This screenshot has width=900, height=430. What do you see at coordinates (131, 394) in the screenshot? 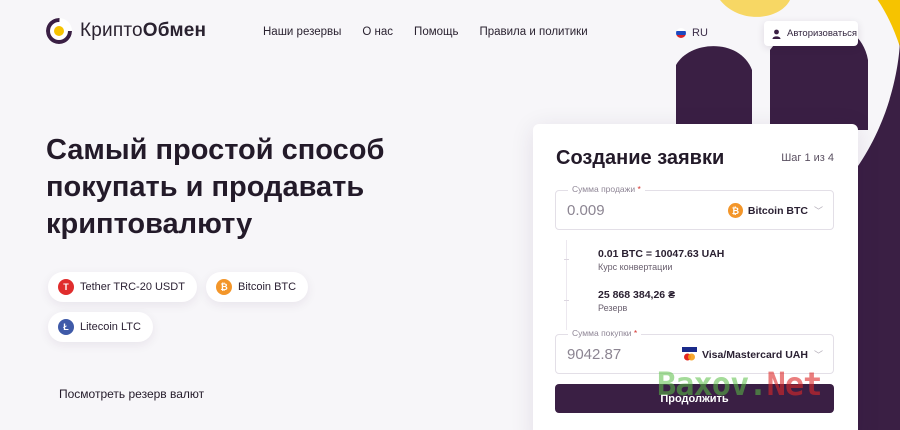
I see `view-reserves-link: Посмотреть резерв валют` at bounding box center [131, 394].